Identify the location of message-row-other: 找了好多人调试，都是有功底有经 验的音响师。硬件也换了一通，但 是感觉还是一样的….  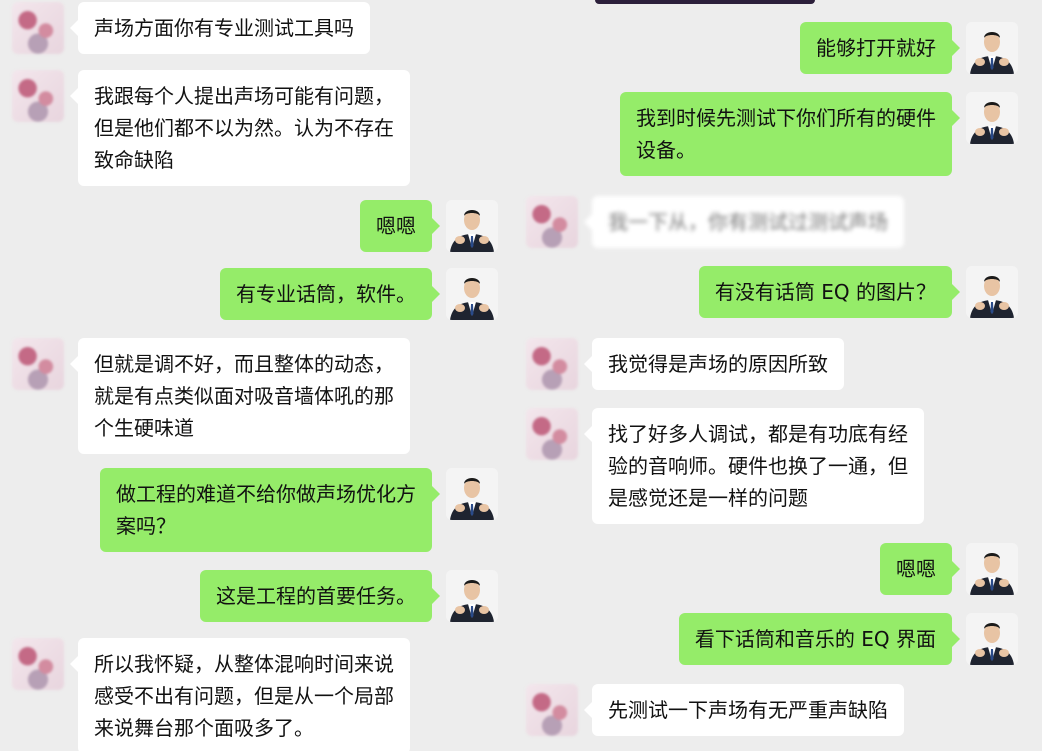
(725, 466).